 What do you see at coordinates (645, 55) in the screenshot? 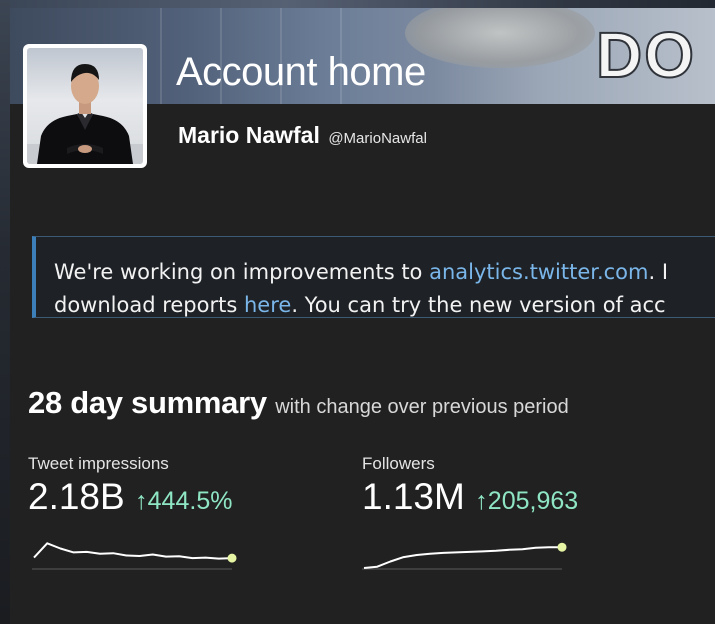
I see `banner-text: DO` at bounding box center [645, 55].